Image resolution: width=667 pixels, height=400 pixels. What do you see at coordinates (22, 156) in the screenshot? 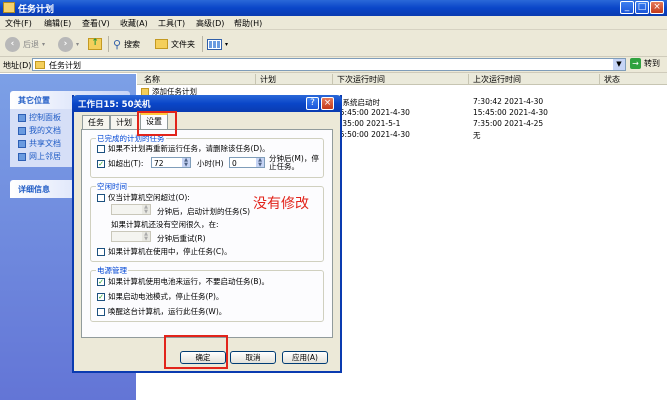
I see `network-icon` at bounding box center [22, 156].